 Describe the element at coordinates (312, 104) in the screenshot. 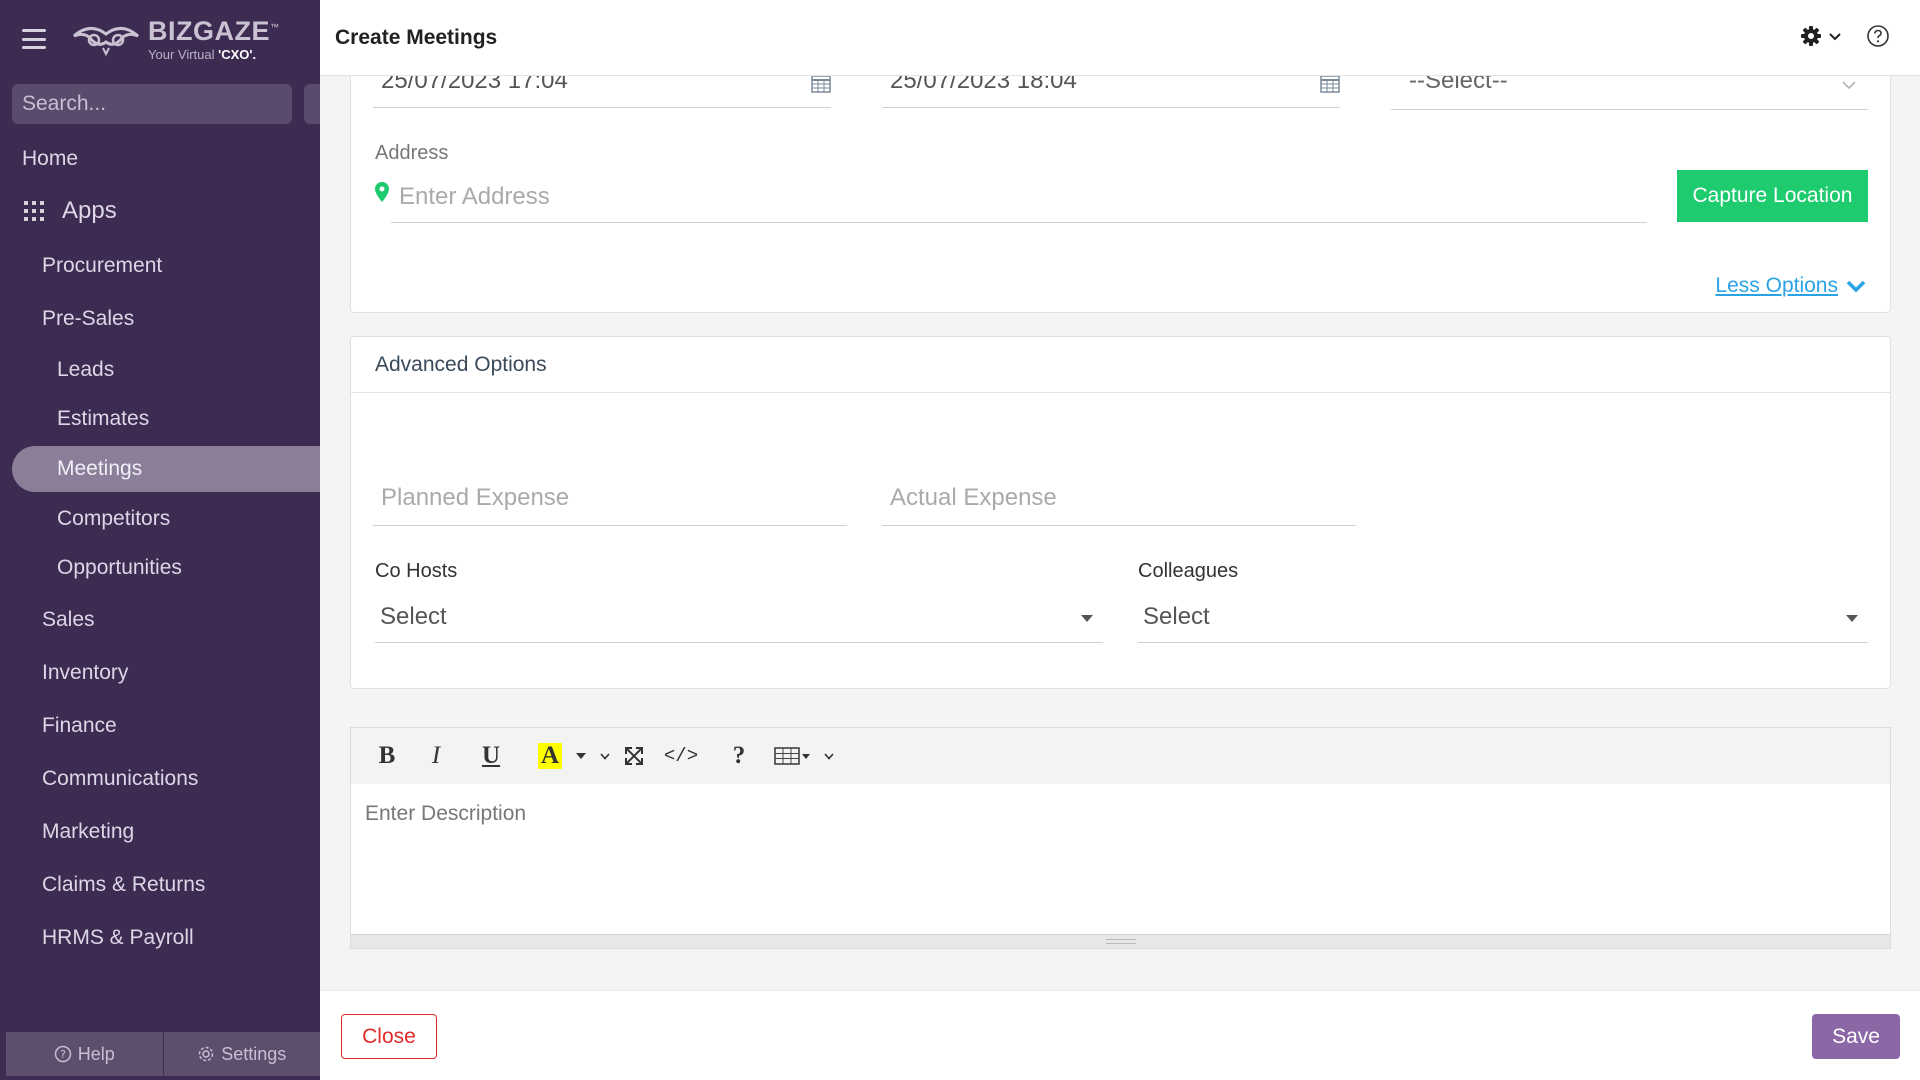

I see `search-side-tab` at that location.